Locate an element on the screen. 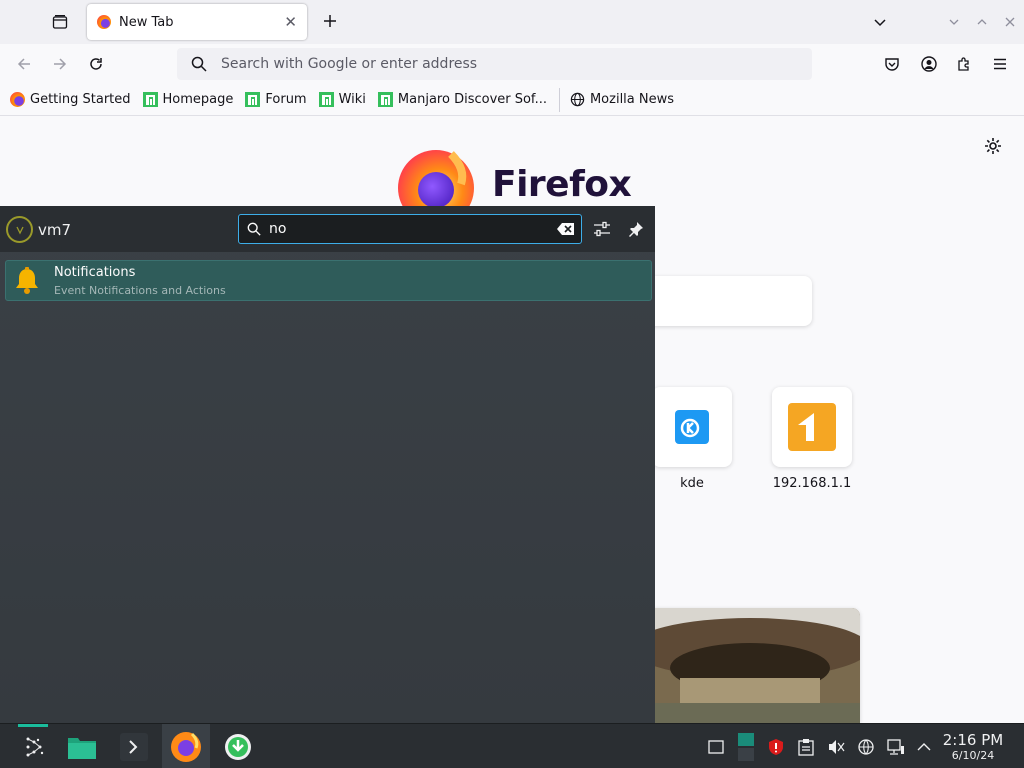  arrow-right-icon is located at coordinates (60, 64).